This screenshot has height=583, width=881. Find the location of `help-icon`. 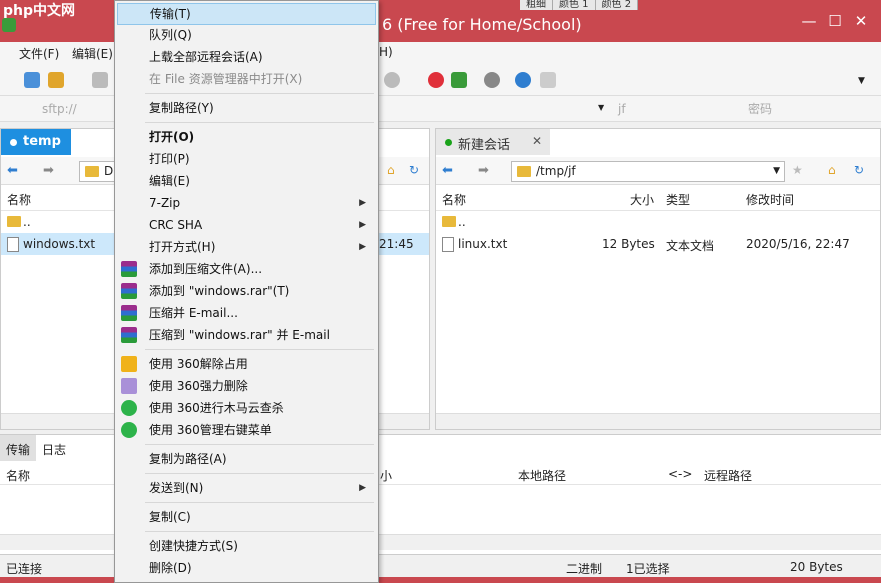

help-icon is located at coordinates (523, 80).